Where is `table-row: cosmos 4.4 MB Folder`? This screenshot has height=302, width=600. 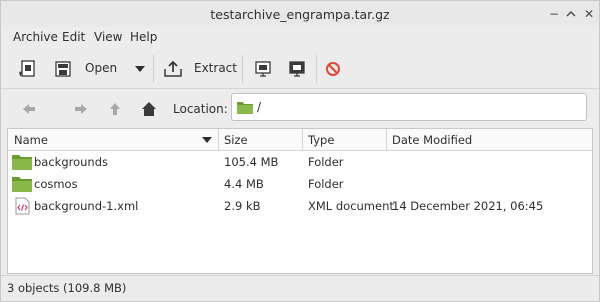 table-row: cosmos 4.4 MB Folder is located at coordinates (300, 184).